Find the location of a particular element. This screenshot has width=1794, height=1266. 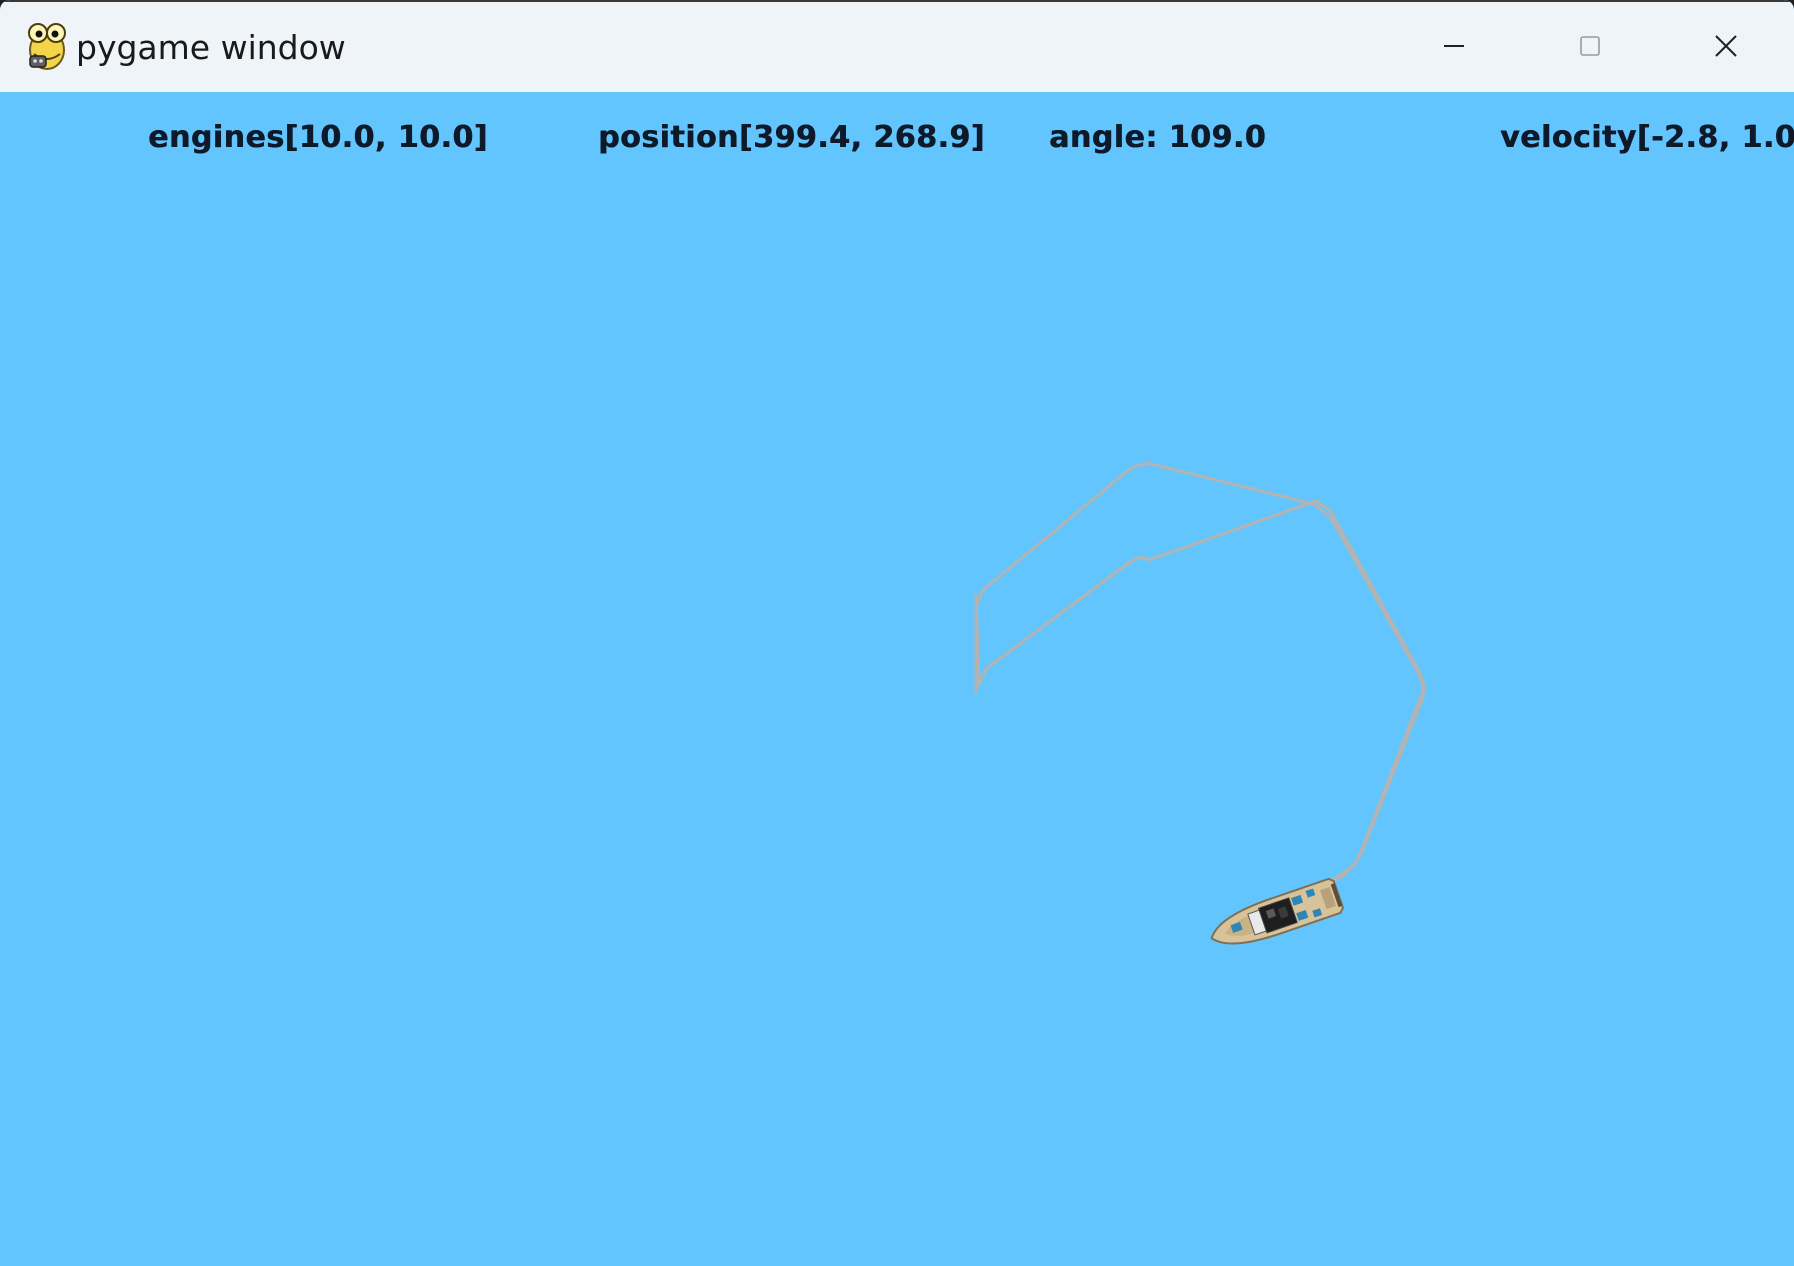

close-icon is located at coordinates (1726, 46).